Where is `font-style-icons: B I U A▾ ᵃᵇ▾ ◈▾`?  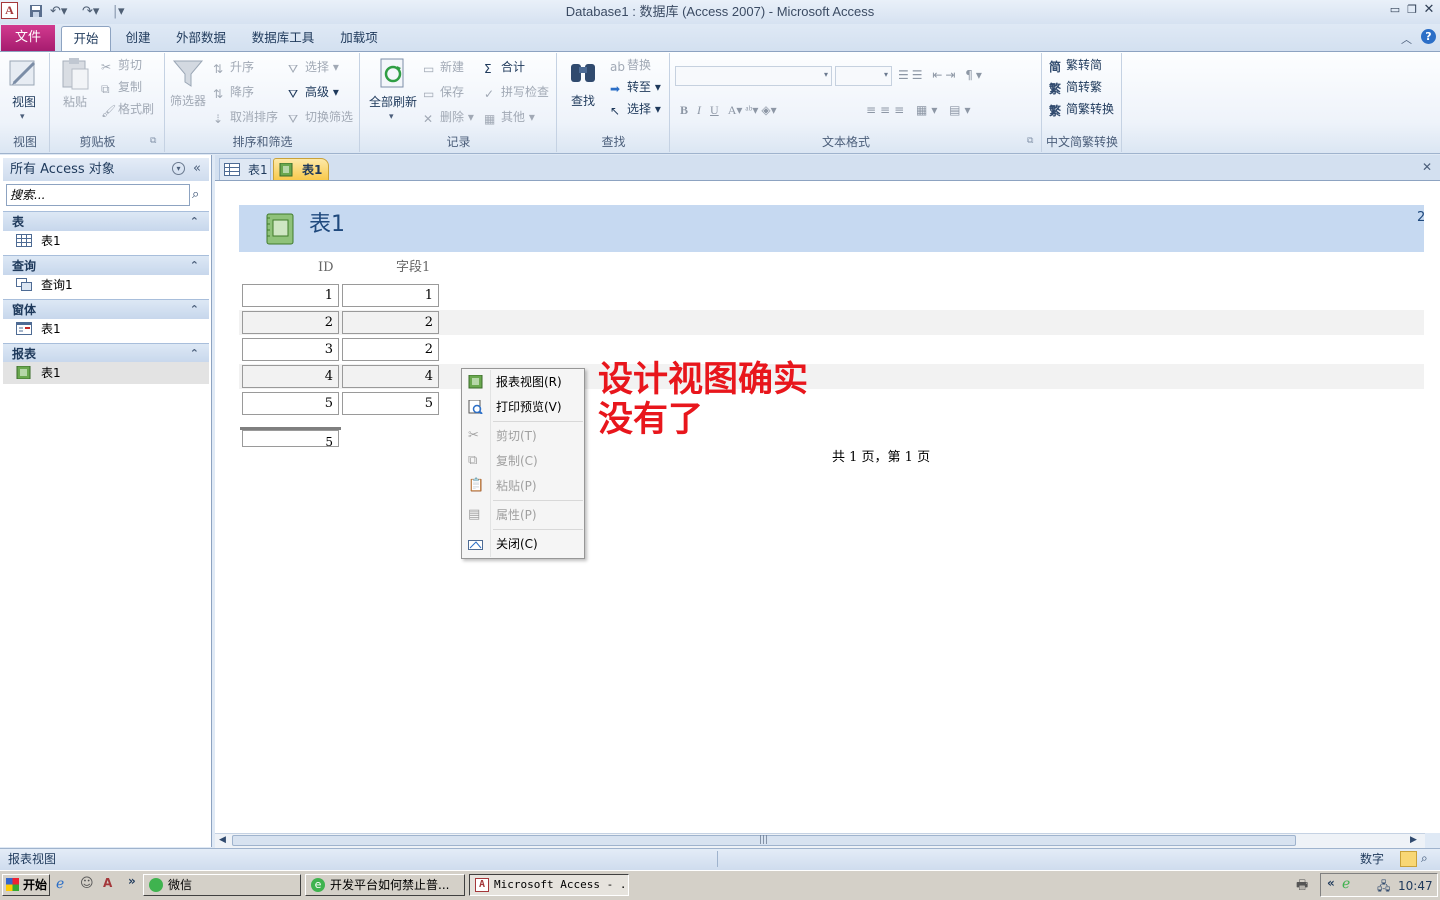
font-style-icons: B I U A▾ ᵃᵇ▾ ◈▾ is located at coordinates (728, 110).